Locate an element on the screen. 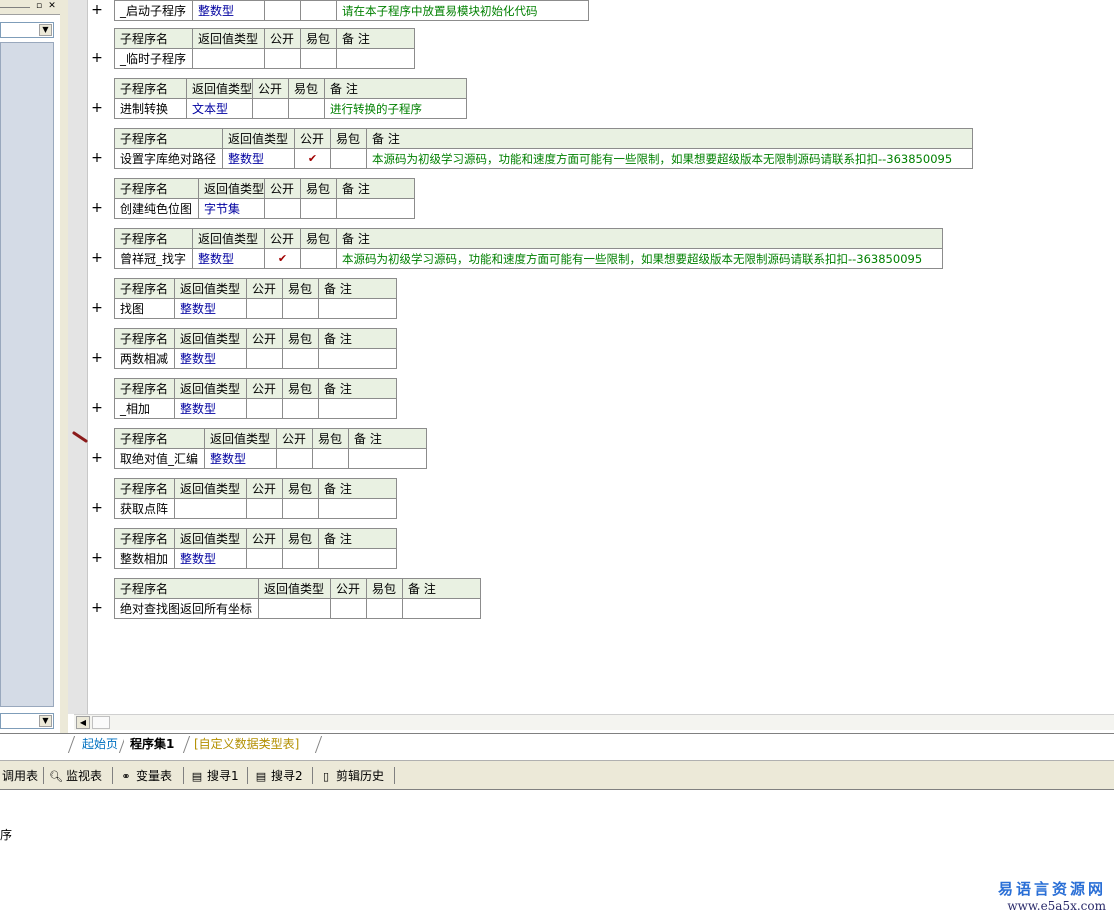 The height and width of the screenshot is (915, 1114). return-type-cell: 字节集 is located at coordinates (231, 208).